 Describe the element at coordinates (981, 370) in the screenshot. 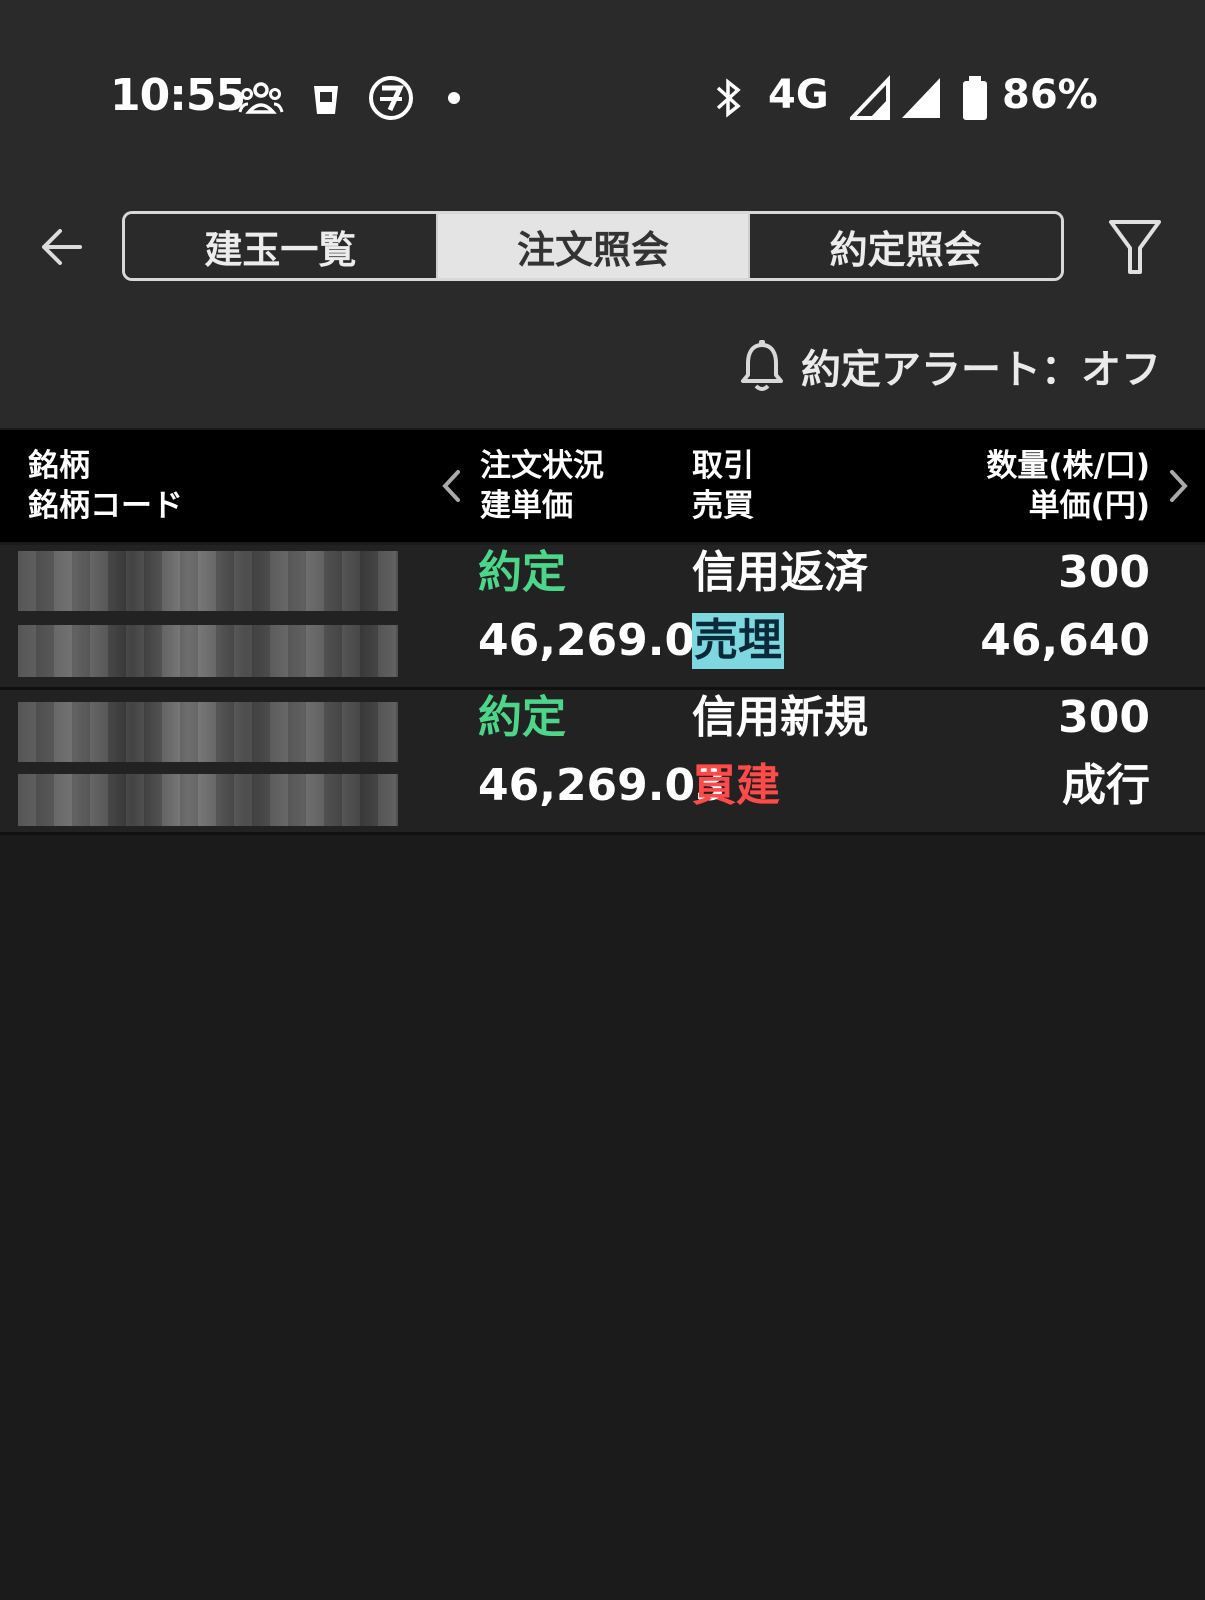

I see `alert-label: 約定アラート：オフ` at that location.